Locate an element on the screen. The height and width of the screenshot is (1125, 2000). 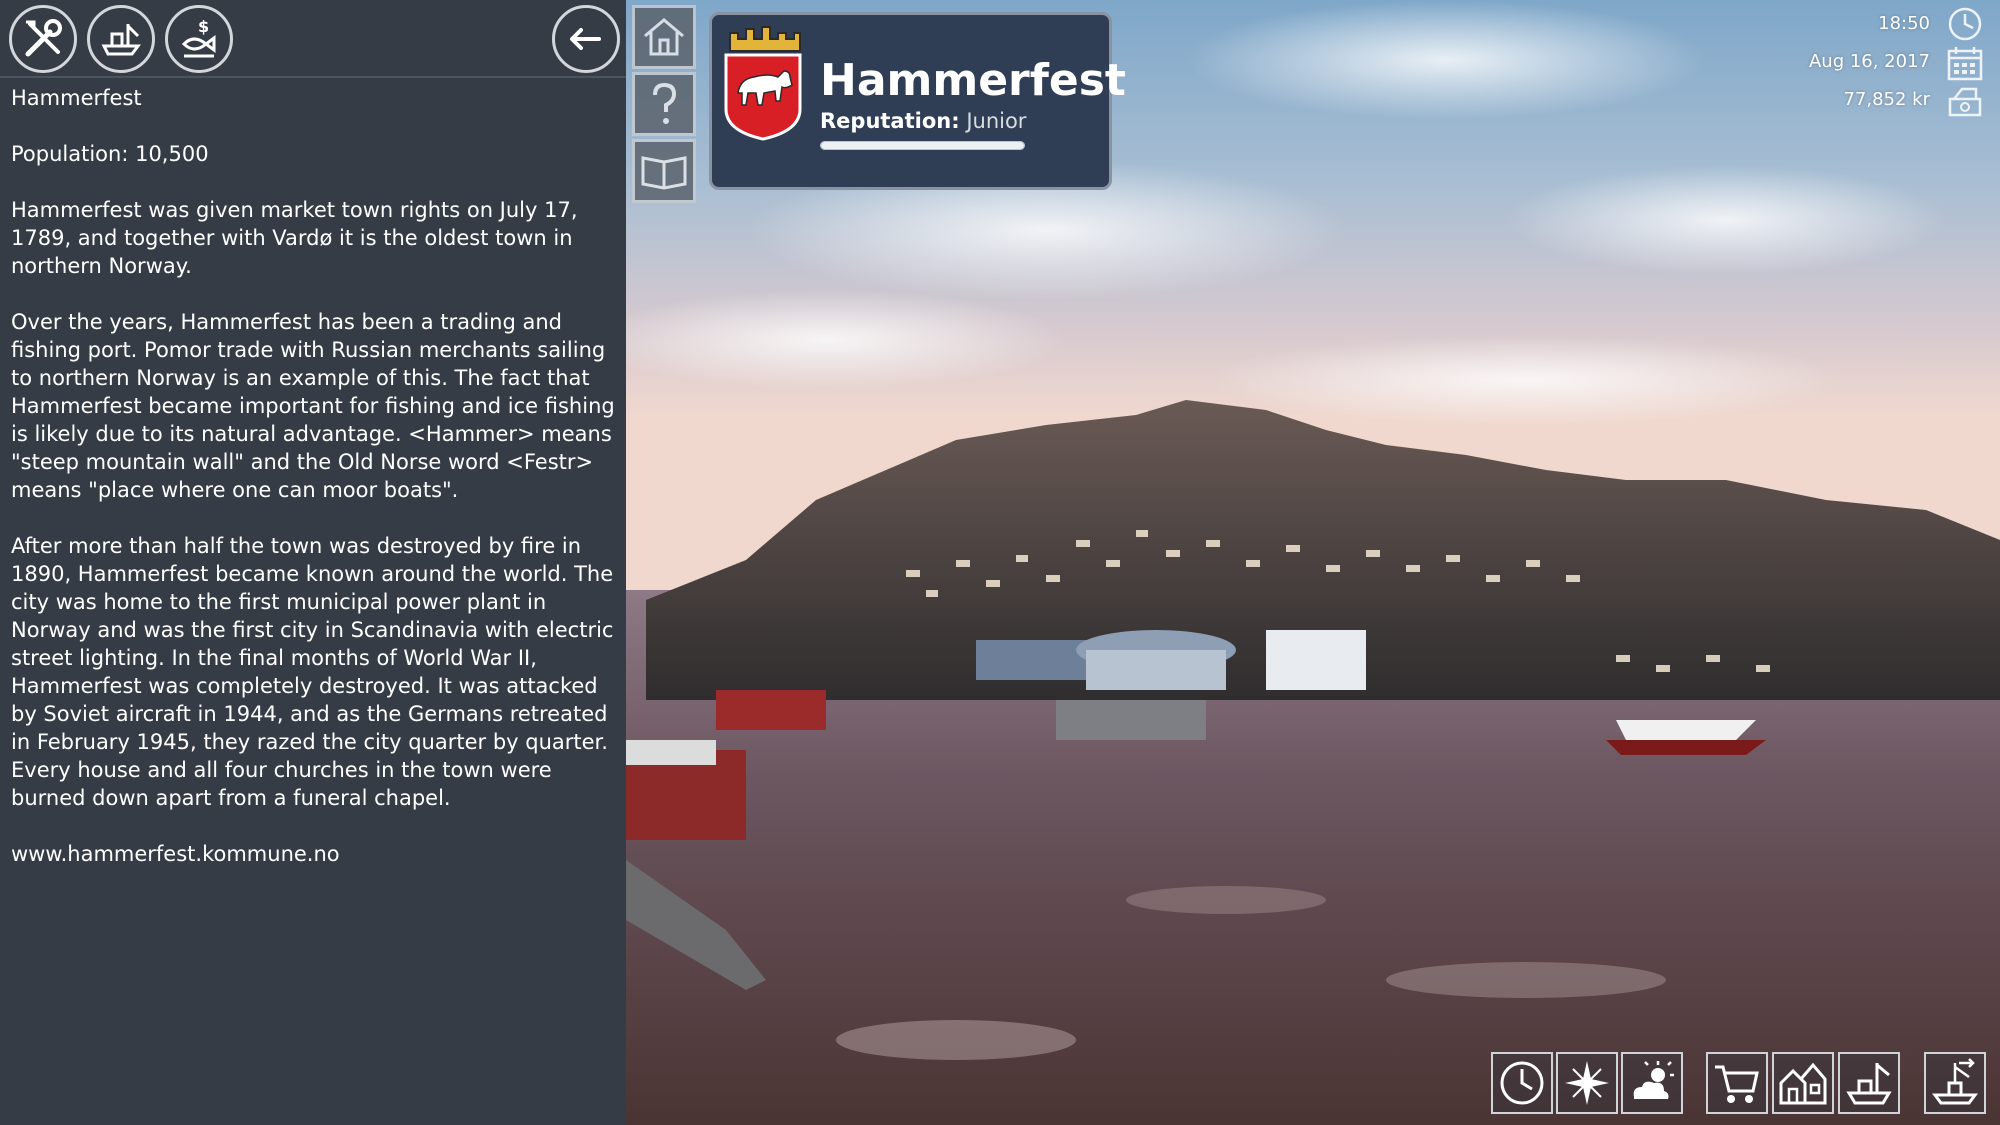
reputation-progress-bar is located at coordinates (922, 145).